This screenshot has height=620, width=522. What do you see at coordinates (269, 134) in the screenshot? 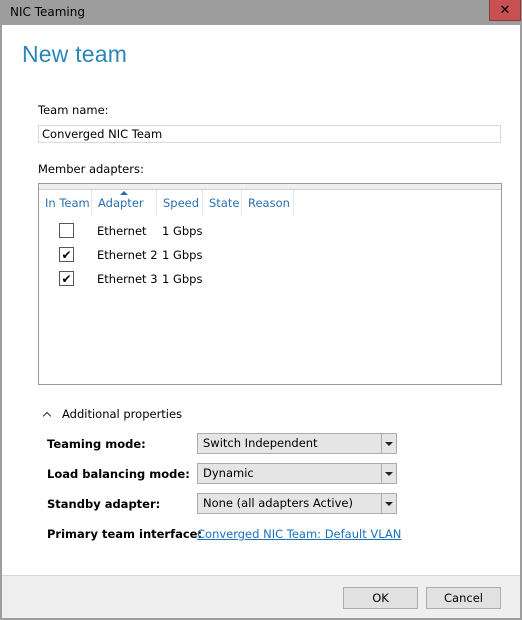
I see `team-name-input: Converged NIC Team` at bounding box center [269, 134].